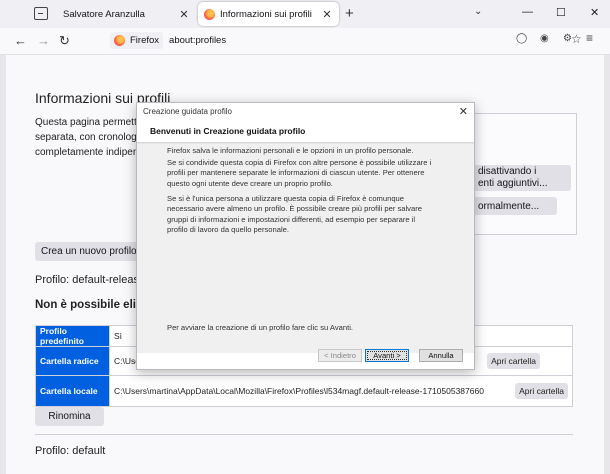  What do you see at coordinates (187, 111) in the screenshot?
I see `dialog-title: Creazione guidata profilo` at bounding box center [187, 111].